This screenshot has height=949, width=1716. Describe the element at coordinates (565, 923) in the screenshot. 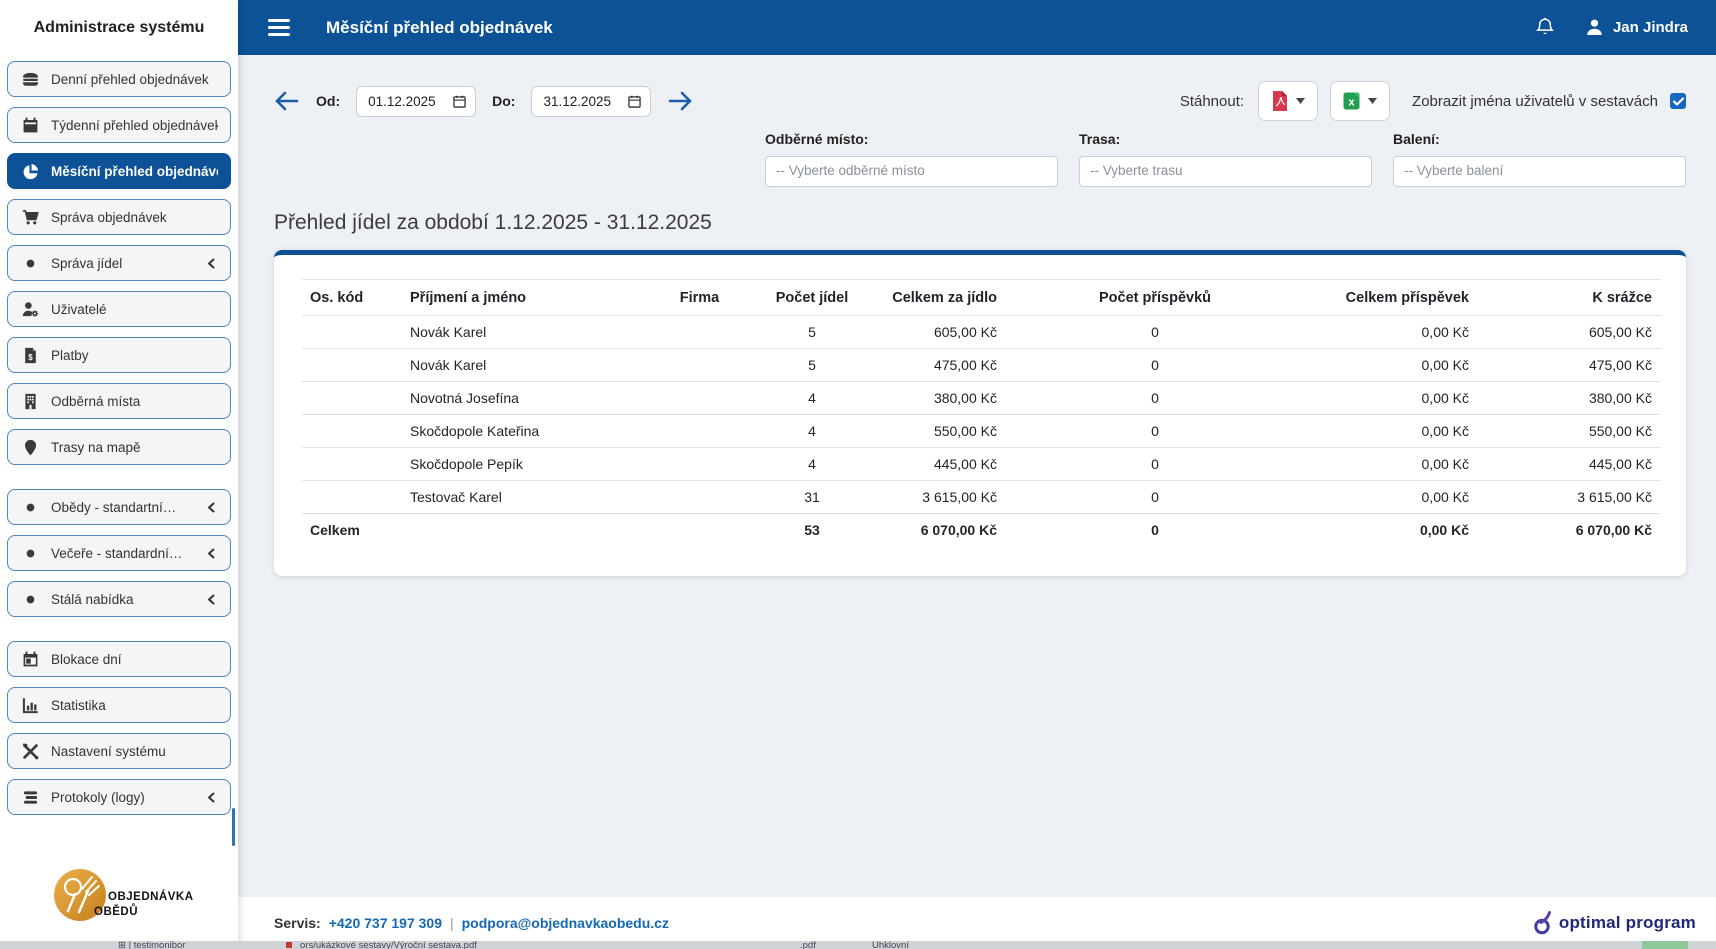

I see `support-email-link: podpora@objednavkaobedu.cz` at that location.